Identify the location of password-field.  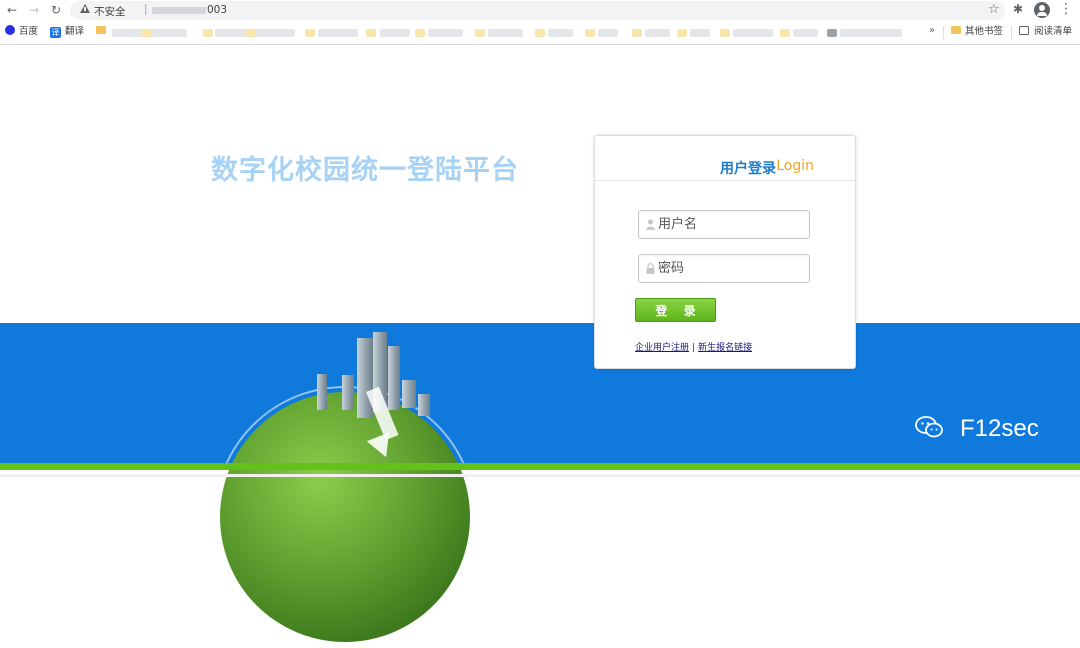
(724, 268).